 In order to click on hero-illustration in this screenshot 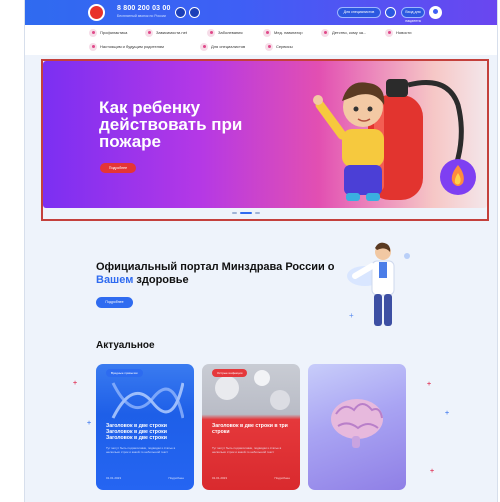, I will do `click(394, 140)`.